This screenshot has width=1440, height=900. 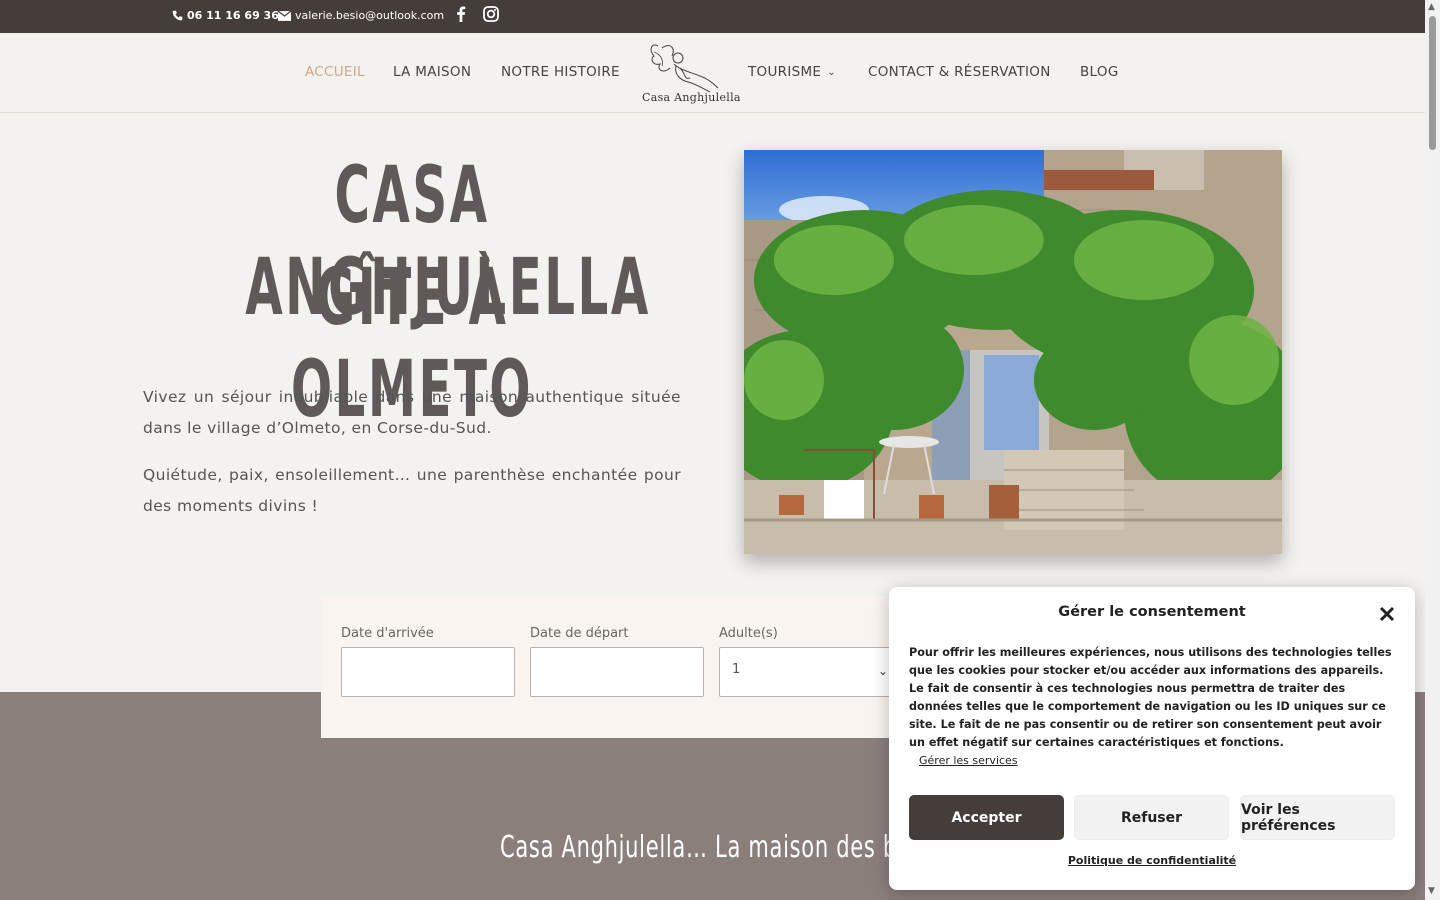 What do you see at coordinates (1387, 615) in the screenshot?
I see `close-icon` at bounding box center [1387, 615].